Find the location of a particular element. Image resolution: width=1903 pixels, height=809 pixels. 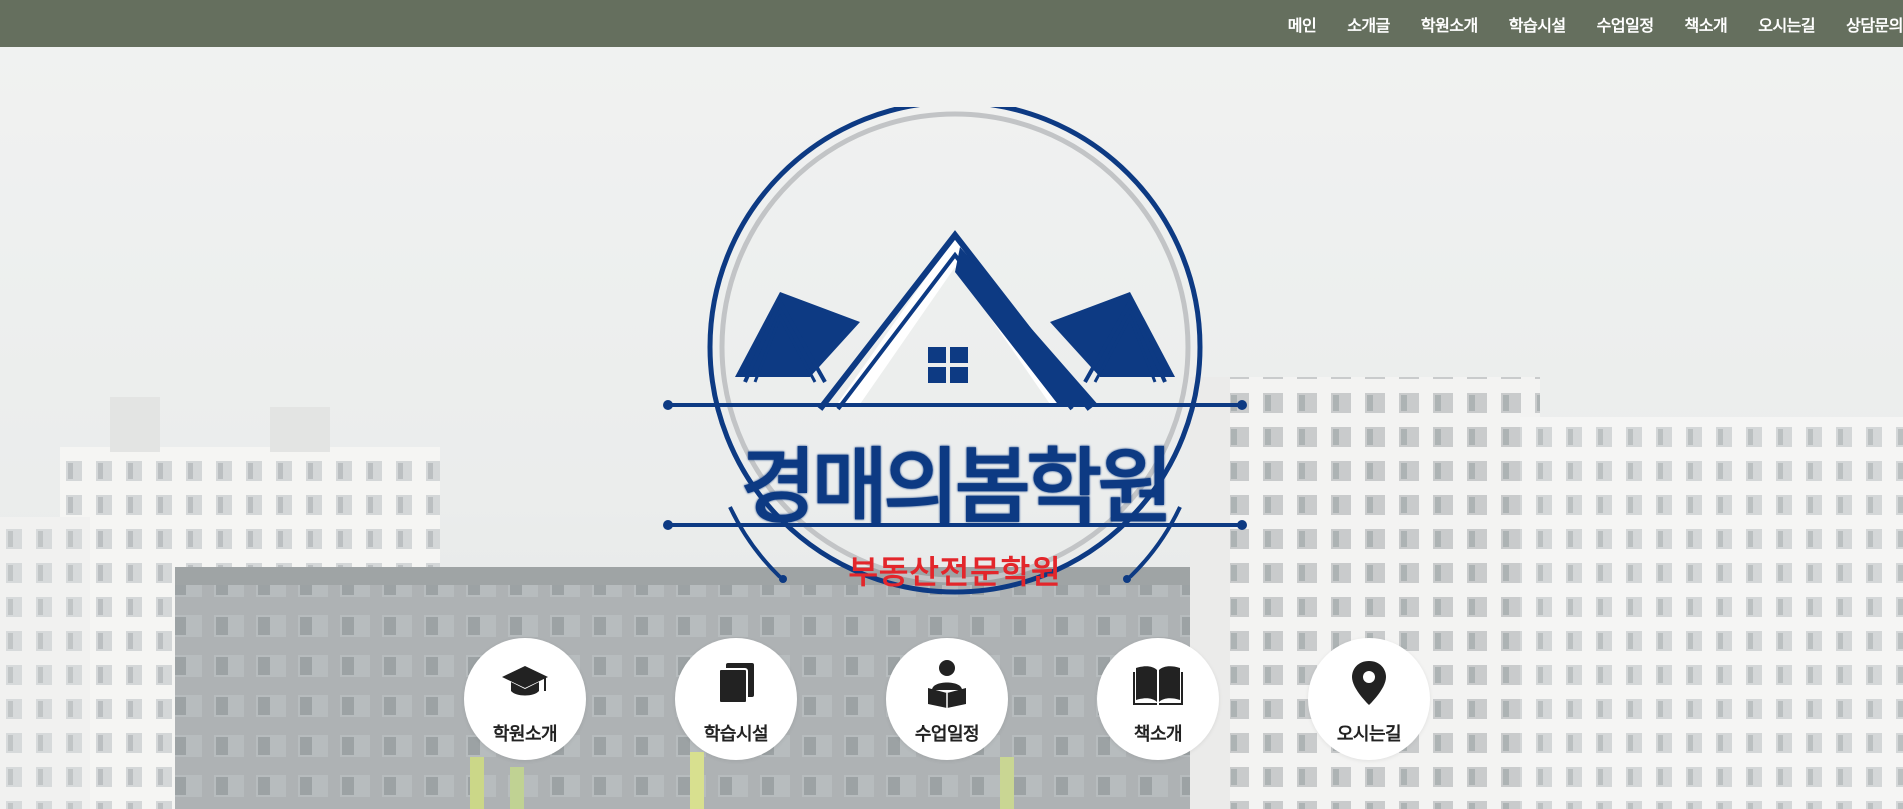

nav-item-intro-text: 소개글 is located at coordinates (1368, 24).